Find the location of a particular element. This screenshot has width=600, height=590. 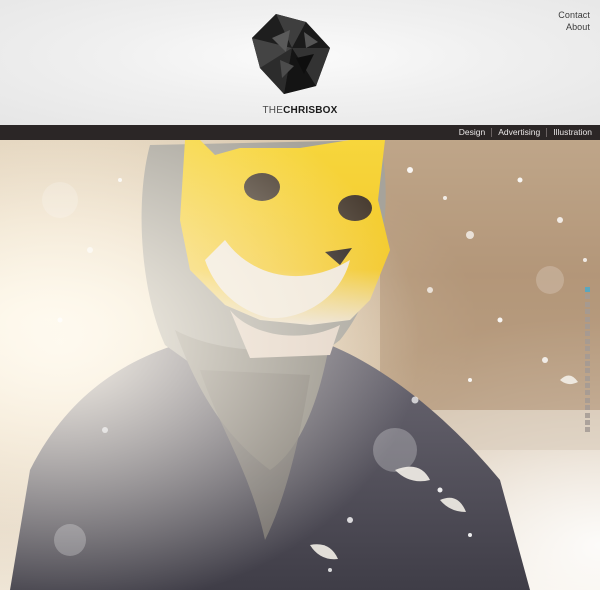

nav-illustration: Illustration is located at coordinates (572, 132).